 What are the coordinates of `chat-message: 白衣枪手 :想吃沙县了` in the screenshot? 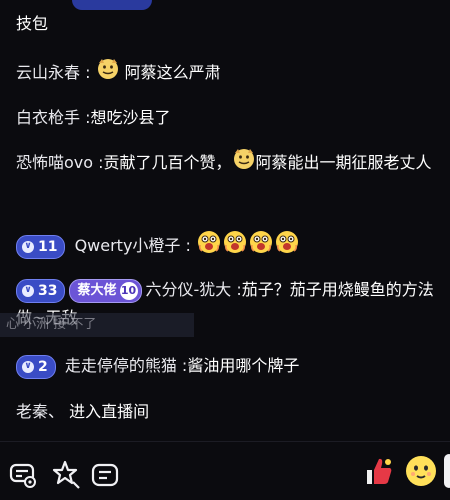 It's located at (229, 118).